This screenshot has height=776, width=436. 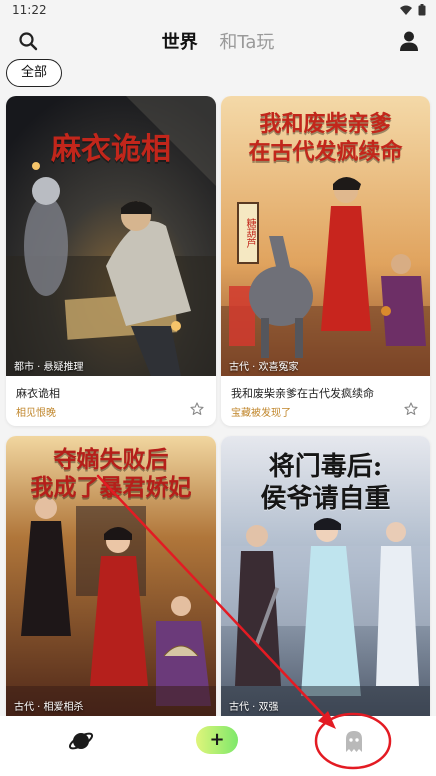 What do you see at coordinates (36, 413) in the screenshot?
I see `card-subtitle: 相见恨晚` at bounding box center [36, 413].